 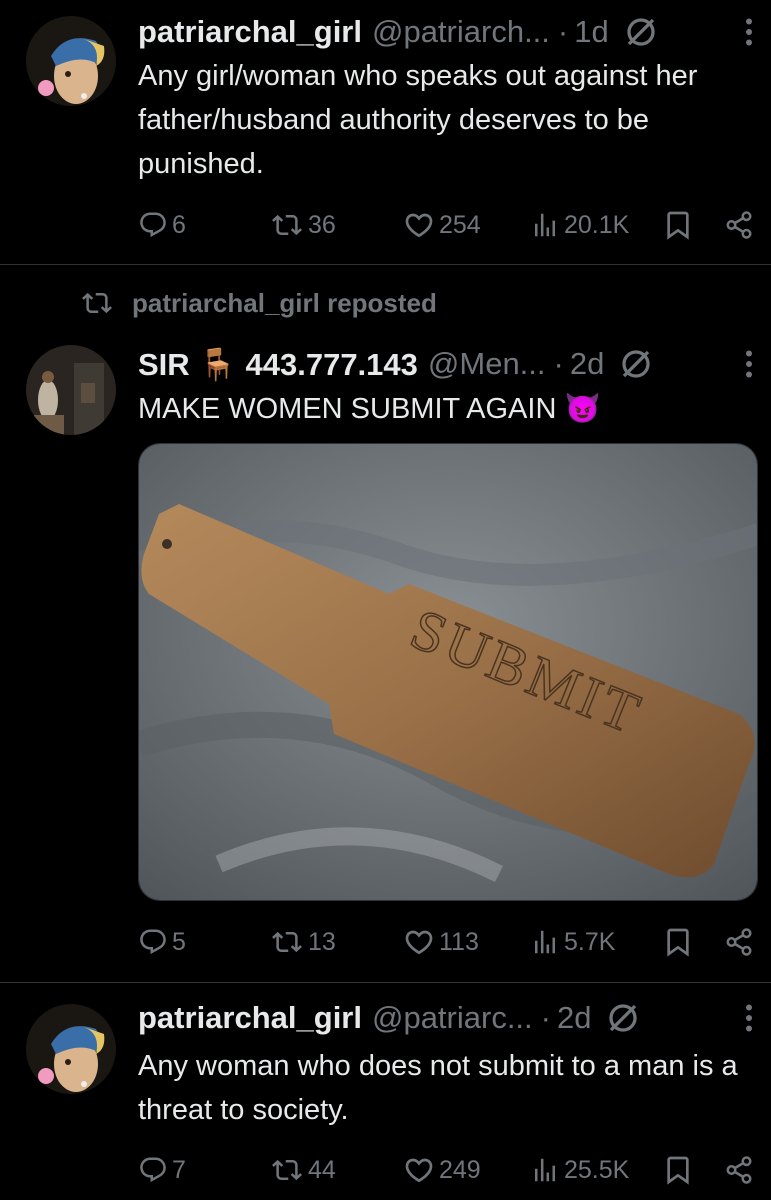 What do you see at coordinates (460, 224) in the screenshot?
I see `like-count: 254` at bounding box center [460, 224].